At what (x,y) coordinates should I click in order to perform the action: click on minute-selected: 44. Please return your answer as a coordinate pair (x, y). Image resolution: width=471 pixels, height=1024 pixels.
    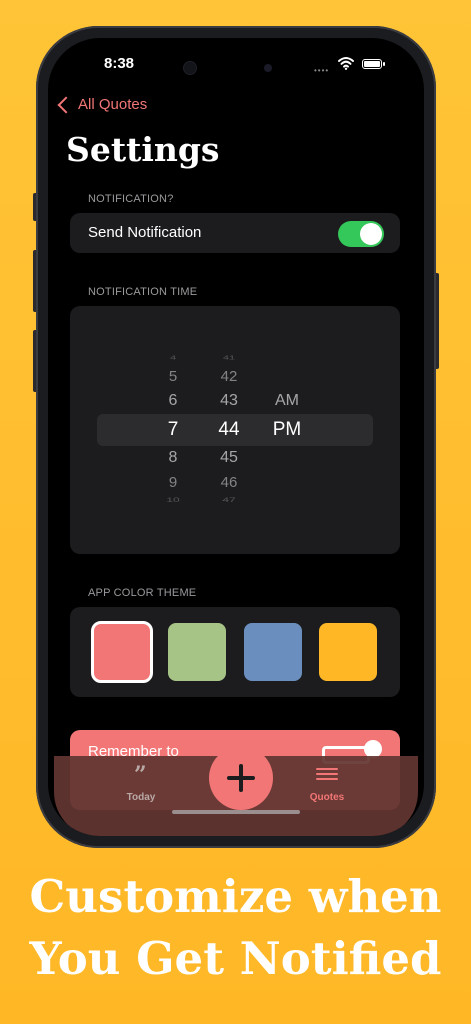
    Looking at the image, I should click on (229, 430).